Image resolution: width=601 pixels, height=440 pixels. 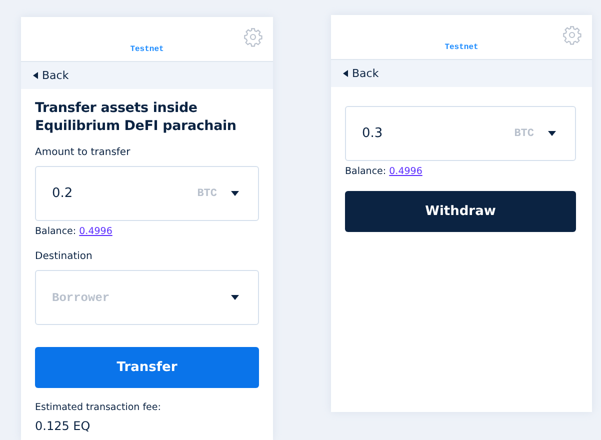 What do you see at coordinates (147, 367) in the screenshot?
I see `transfer-button: Transfer` at bounding box center [147, 367].